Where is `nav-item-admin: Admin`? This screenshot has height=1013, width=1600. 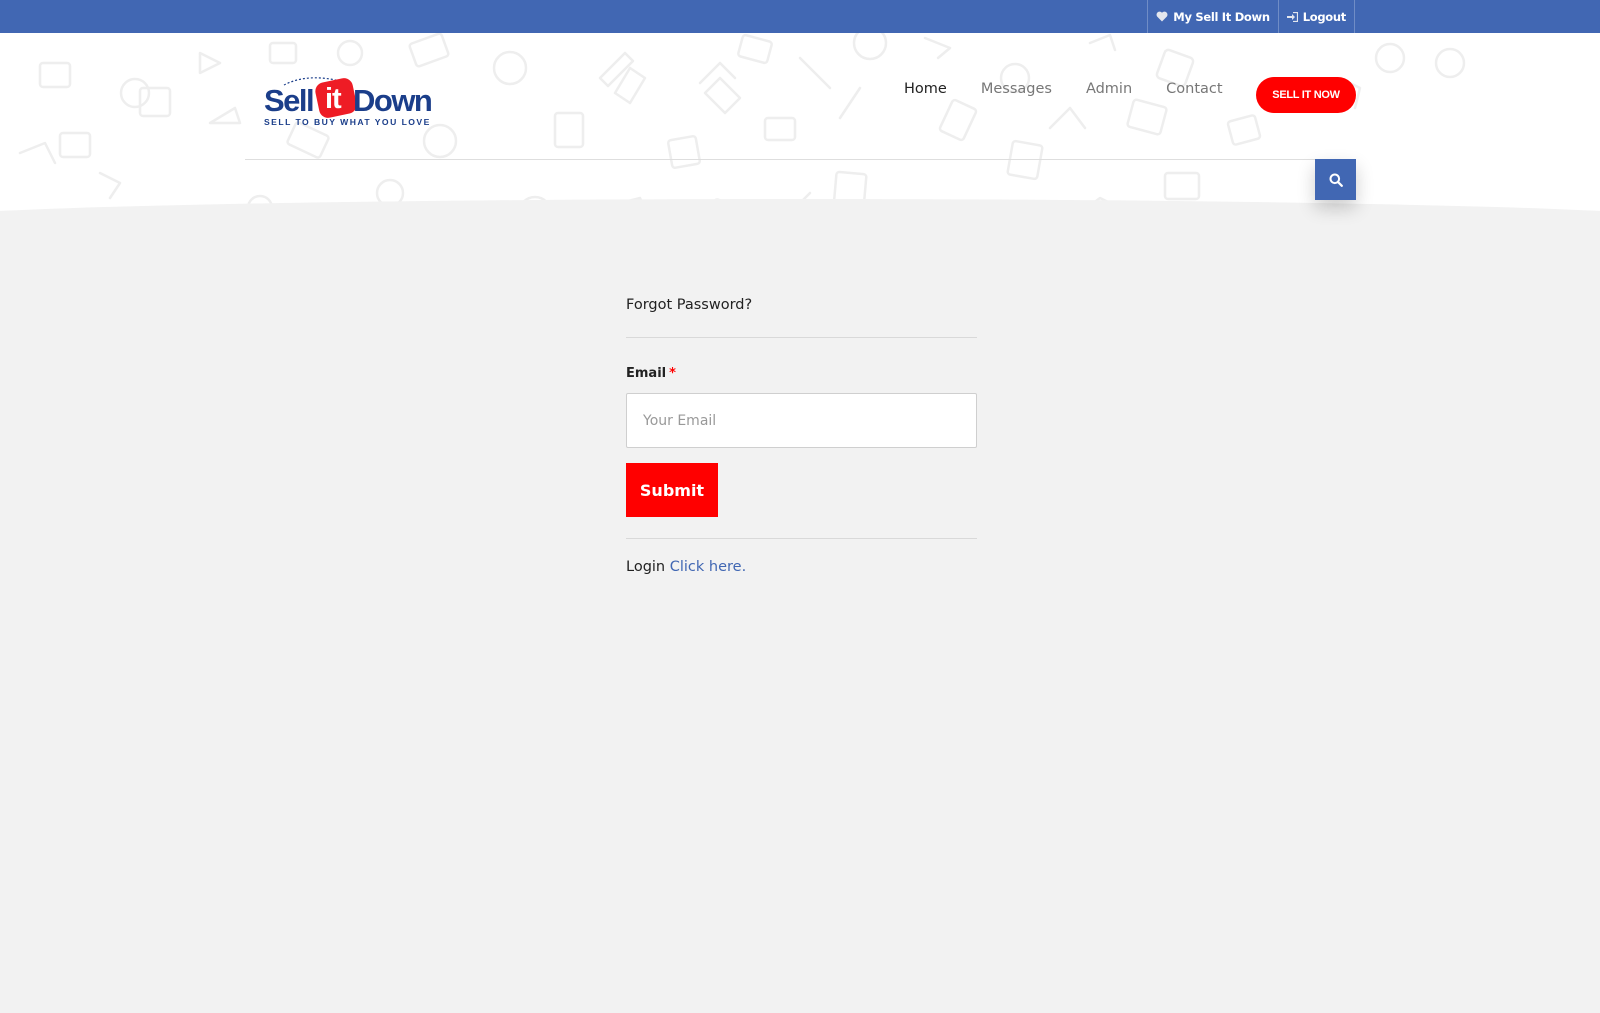 nav-item-admin: Admin is located at coordinates (1109, 89).